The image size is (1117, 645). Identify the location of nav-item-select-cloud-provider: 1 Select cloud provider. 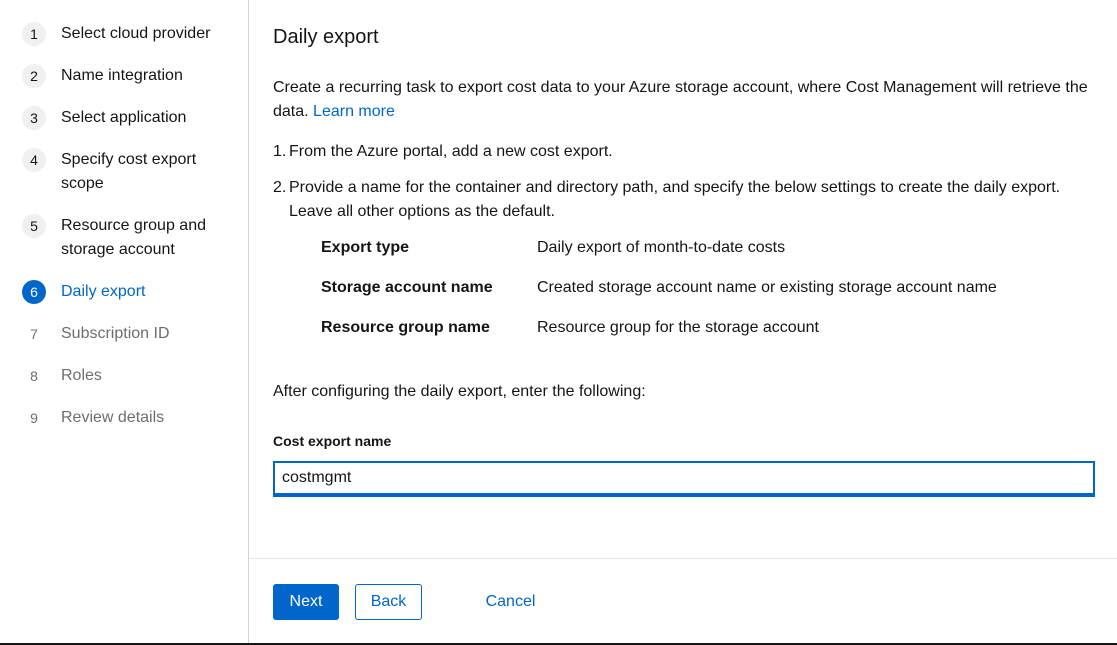
(132, 34).